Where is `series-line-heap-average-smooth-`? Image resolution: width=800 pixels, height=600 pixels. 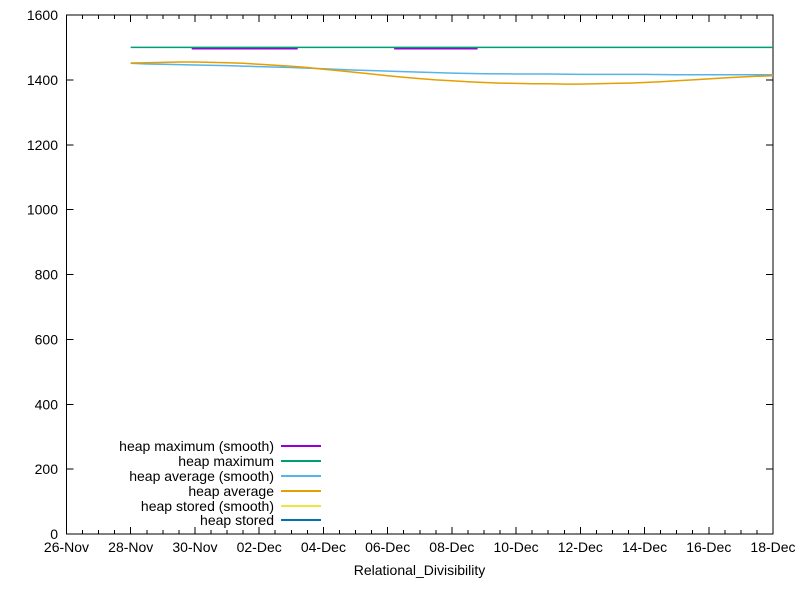
series-line-heap-average-smooth- is located at coordinates (451, 69).